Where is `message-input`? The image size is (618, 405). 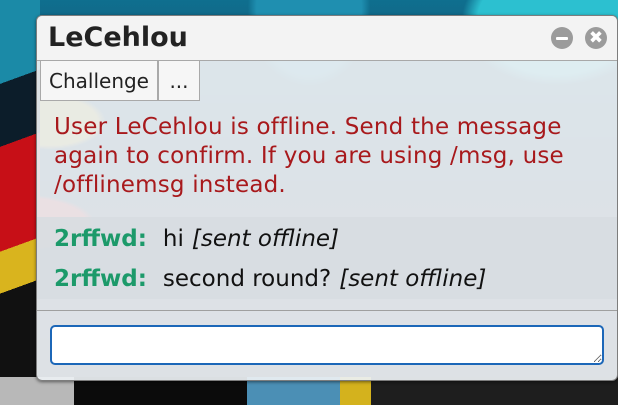 message-input is located at coordinates (327, 345).